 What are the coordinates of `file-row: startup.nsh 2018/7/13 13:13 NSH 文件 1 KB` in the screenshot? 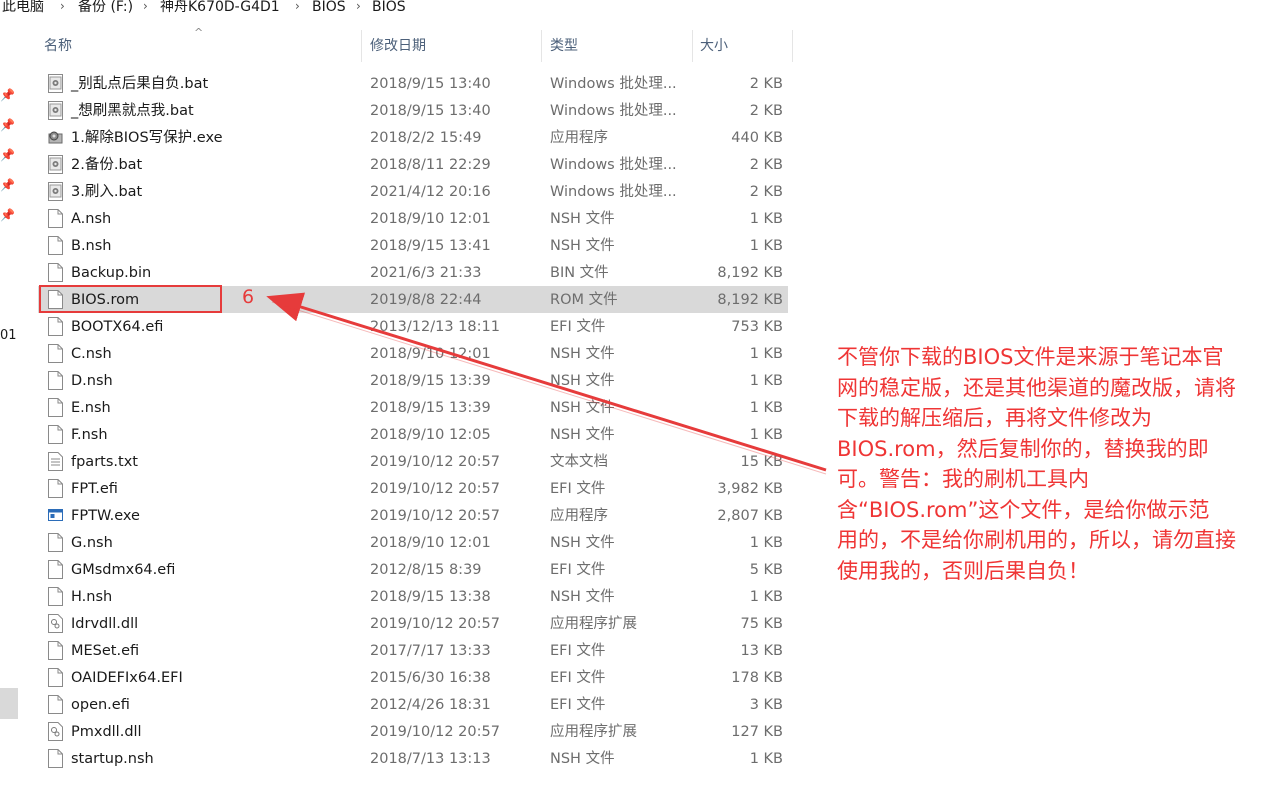 It's located at (413, 758).